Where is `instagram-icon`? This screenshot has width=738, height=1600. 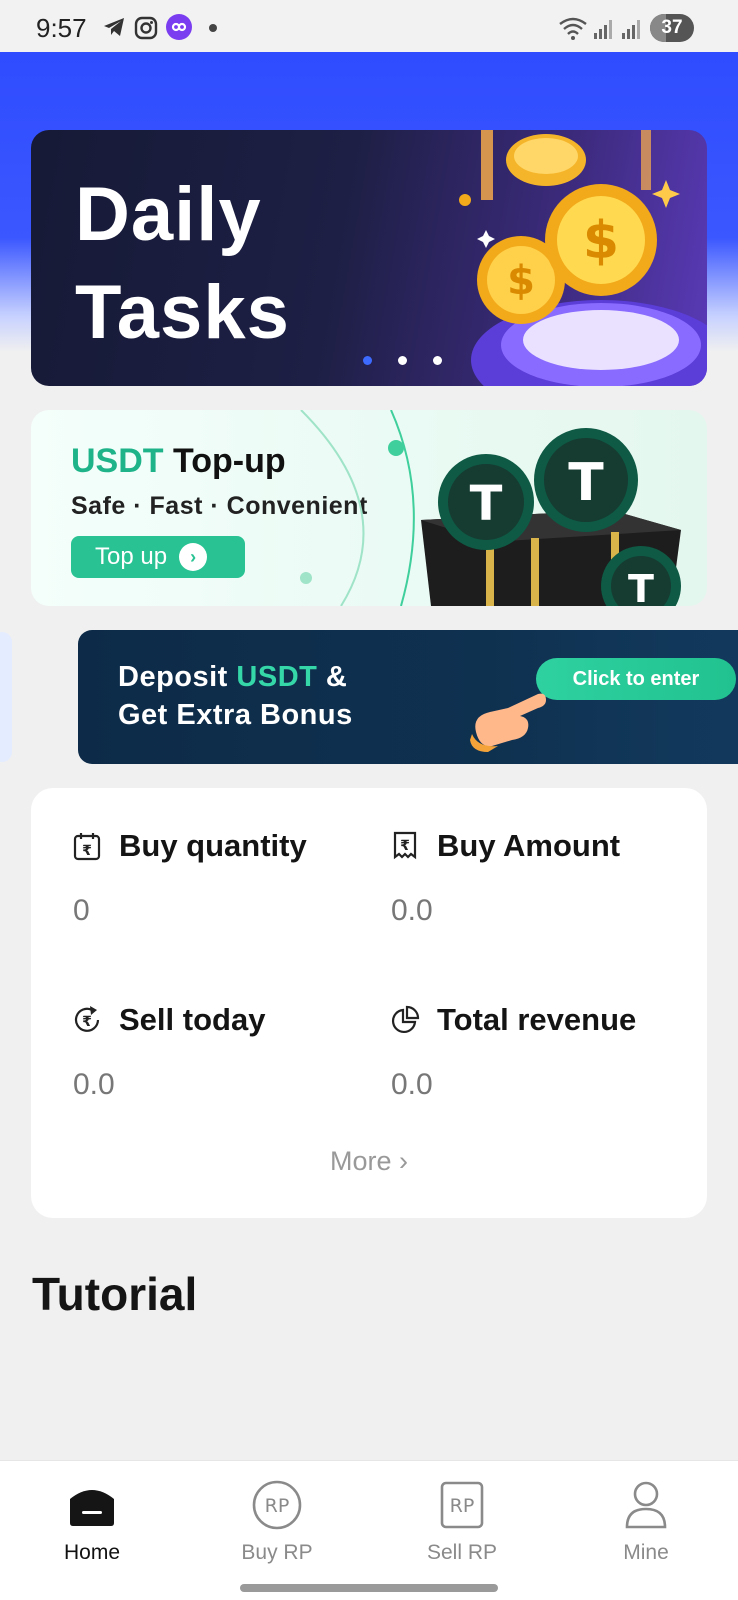
instagram-icon is located at coordinates (146, 28).